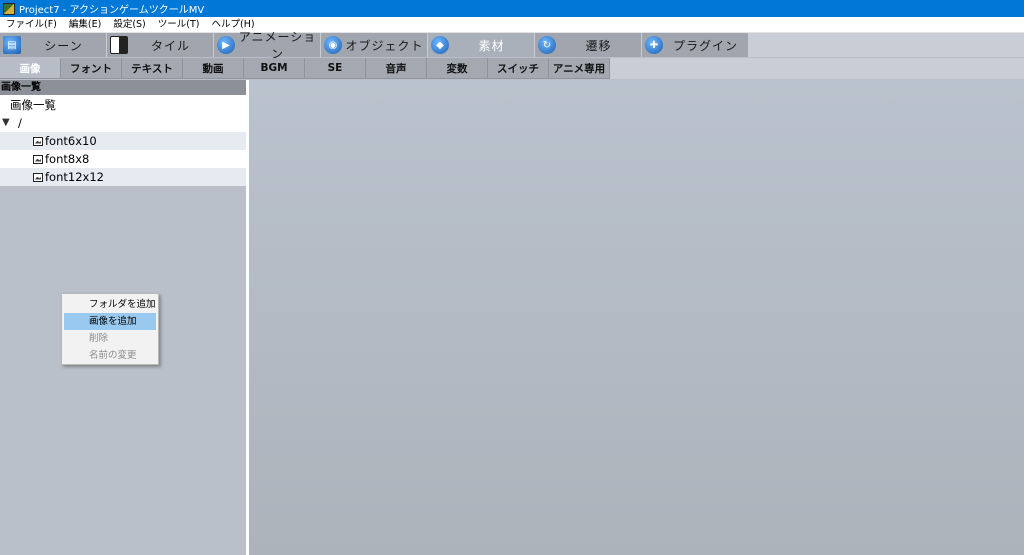  I want to click on tile-icon, so click(119, 45).